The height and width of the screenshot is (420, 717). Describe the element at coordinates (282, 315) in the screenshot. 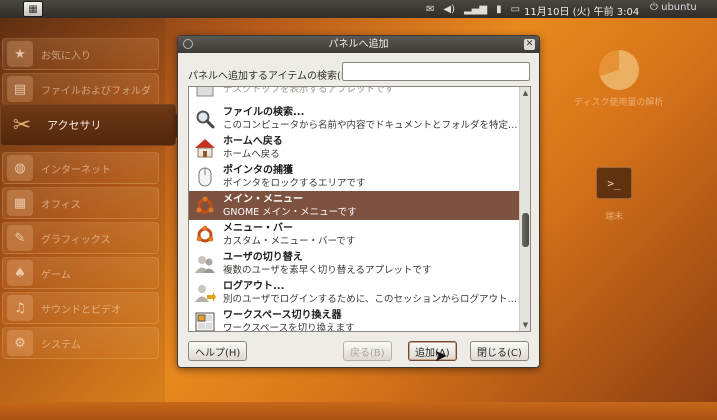

I see `item-name: ワークスペース切り換え器` at that location.